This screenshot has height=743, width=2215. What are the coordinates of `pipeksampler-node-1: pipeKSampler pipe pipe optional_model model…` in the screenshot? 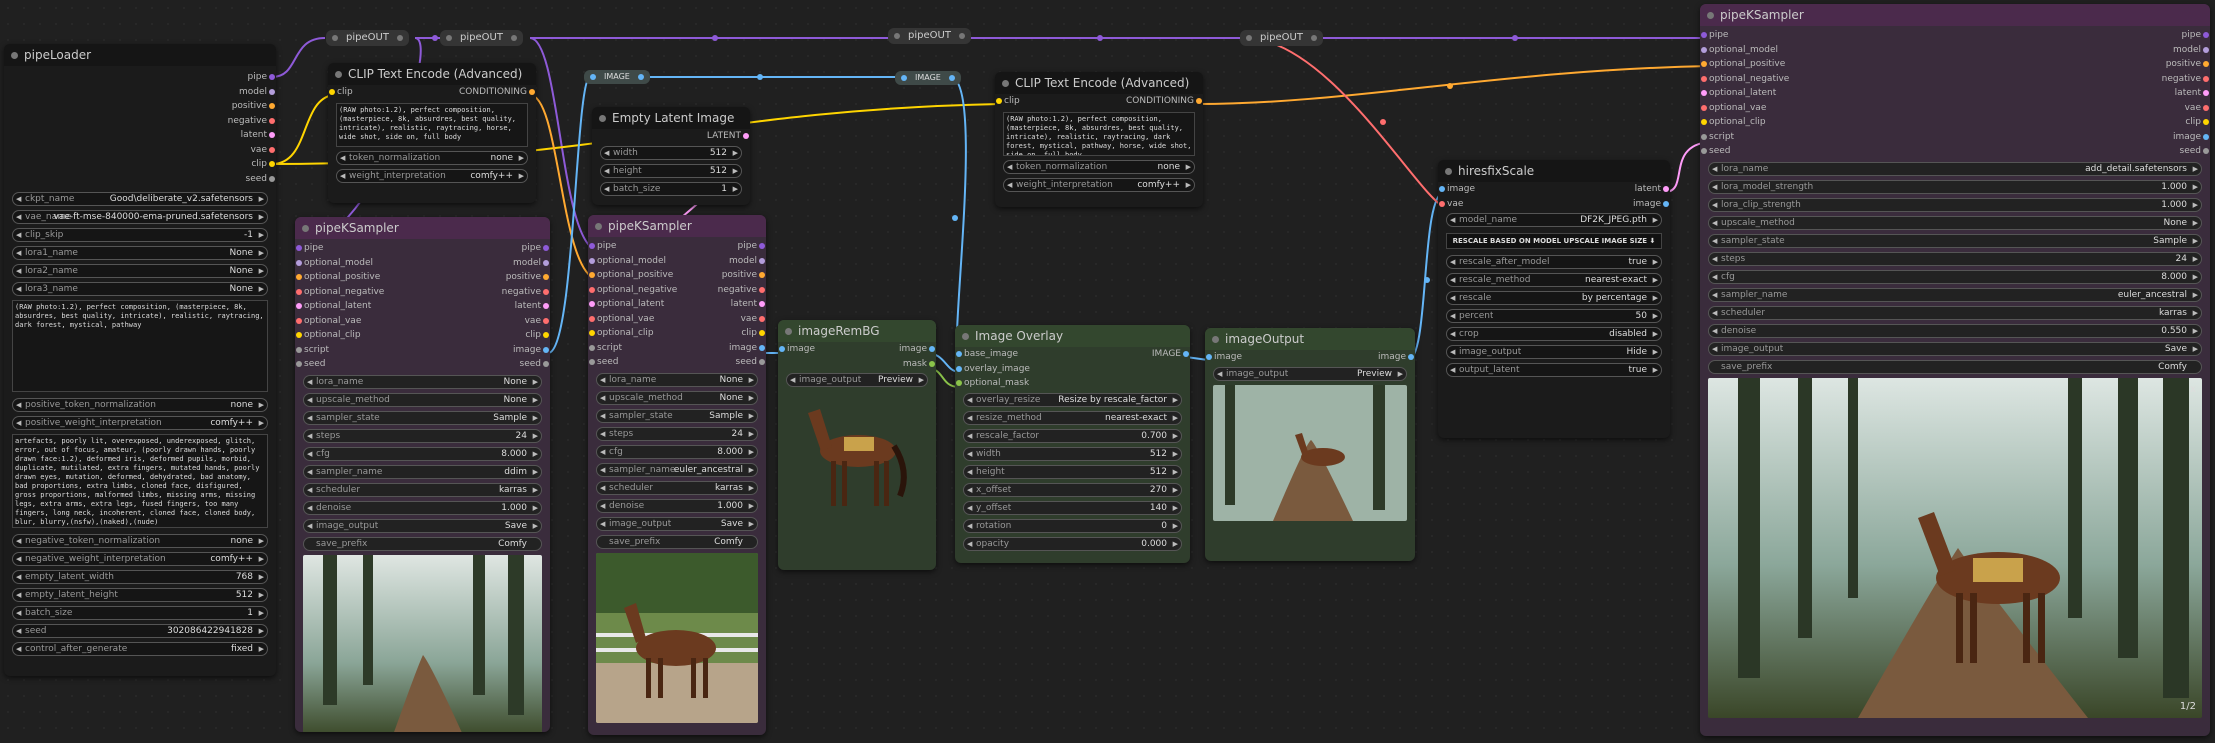 It's located at (422, 474).